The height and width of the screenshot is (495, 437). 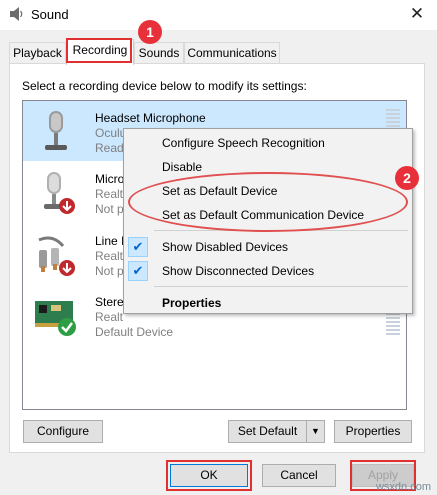 I want to click on menu-item-label: Disable, so click(x=182, y=167).